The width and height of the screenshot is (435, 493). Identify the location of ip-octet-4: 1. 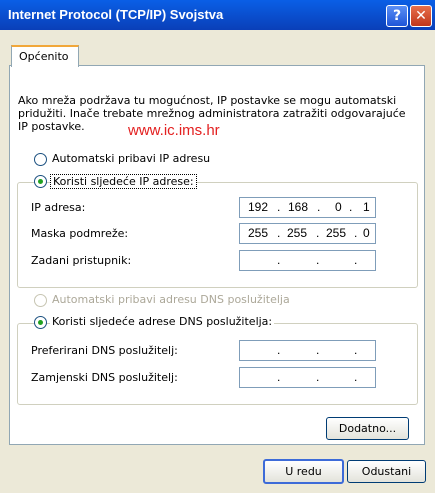
(366, 207).